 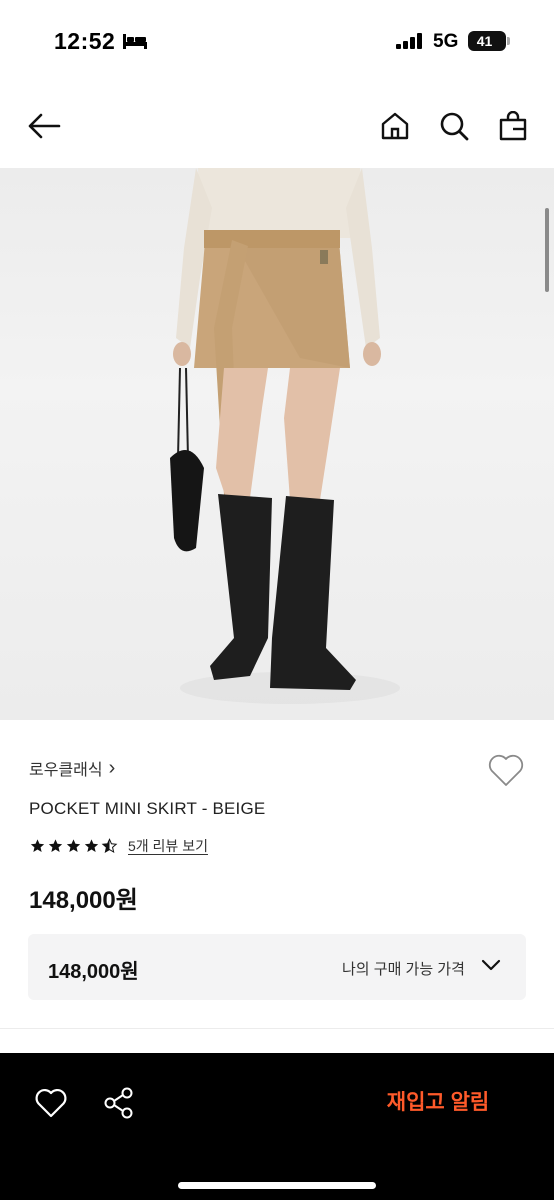 I want to click on shopping-bag-icon, so click(x=513, y=126).